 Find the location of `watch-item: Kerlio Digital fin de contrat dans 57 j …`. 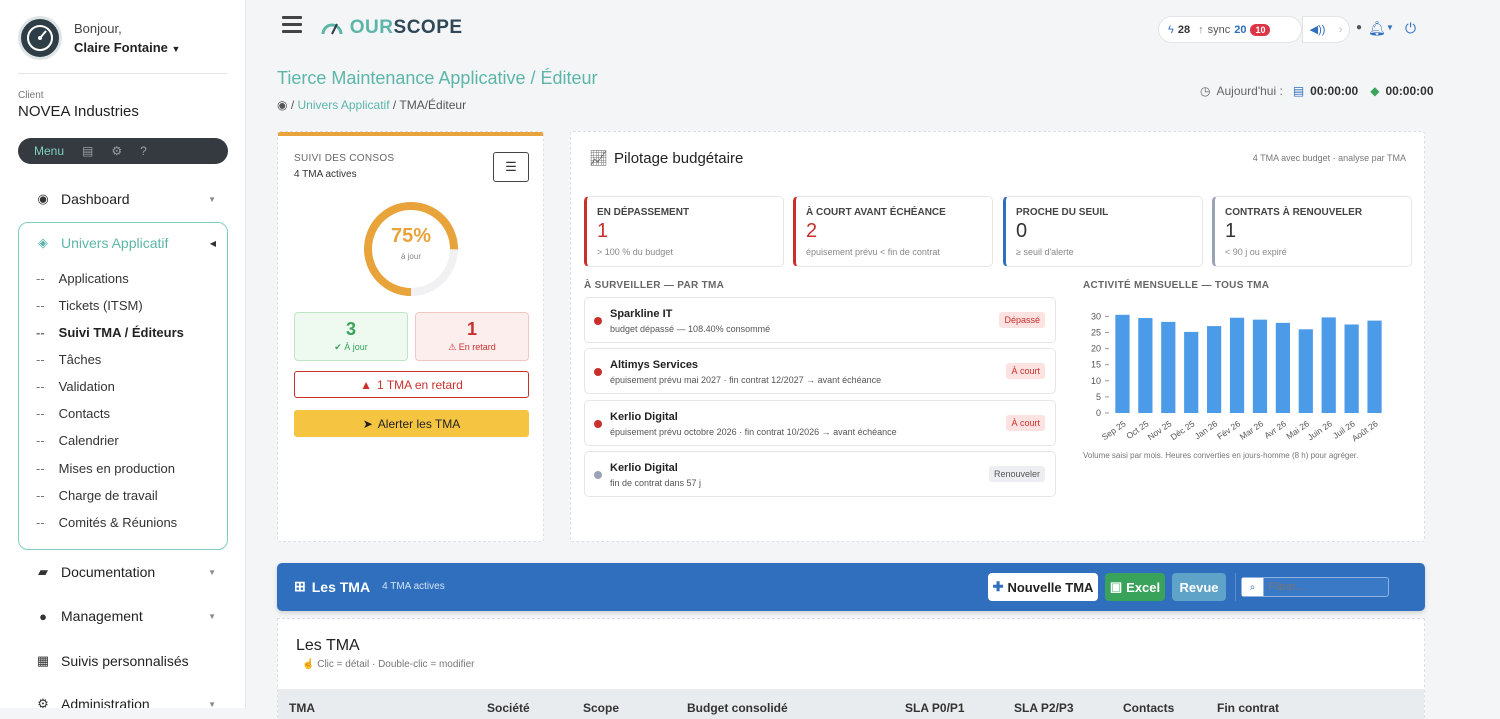

watch-item: Kerlio Digital fin de contrat dans 57 j … is located at coordinates (820, 474).